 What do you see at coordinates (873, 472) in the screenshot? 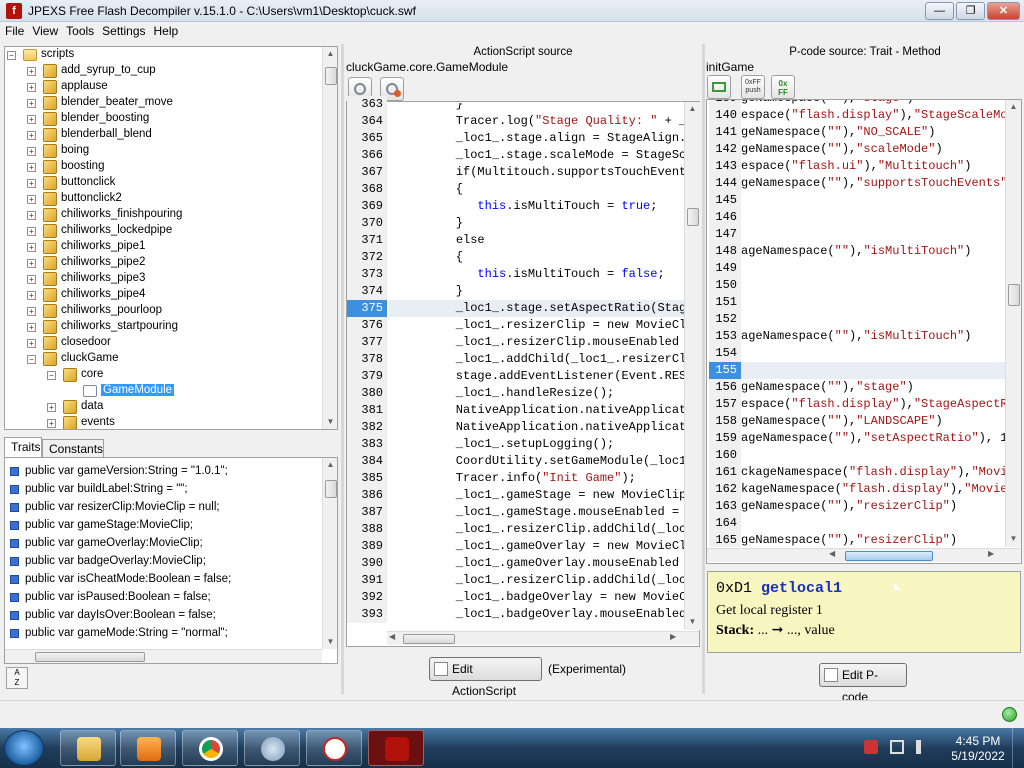
I see `pcode-line: ckageNamespace("flash.display"),"Movie` at bounding box center [873, 472].